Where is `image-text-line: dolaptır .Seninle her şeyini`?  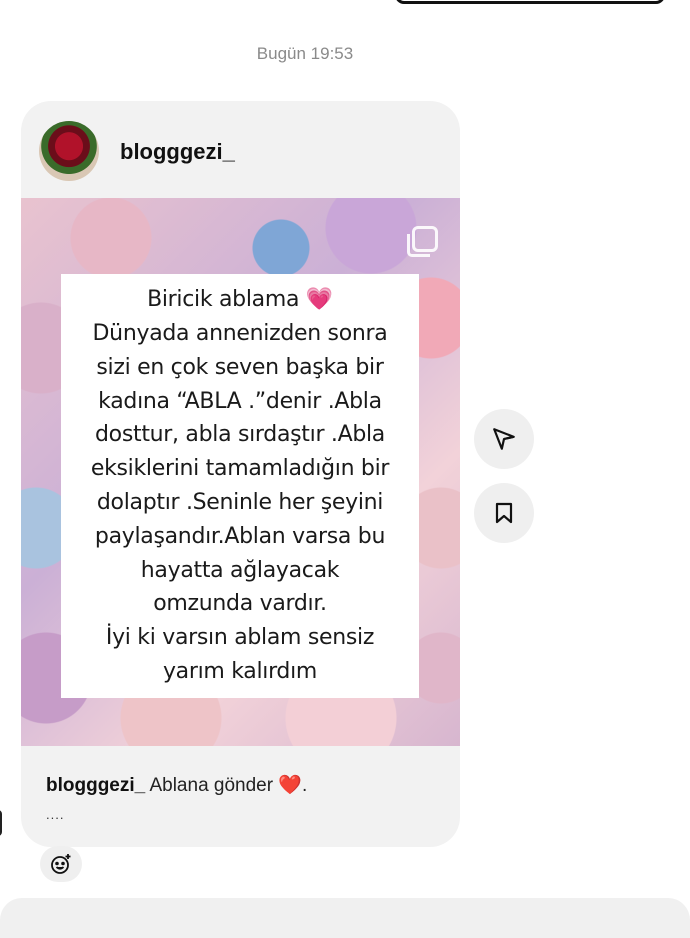 image-text-line: dolaptır .Seninle her şeyini is located at coordinates (240, 502).